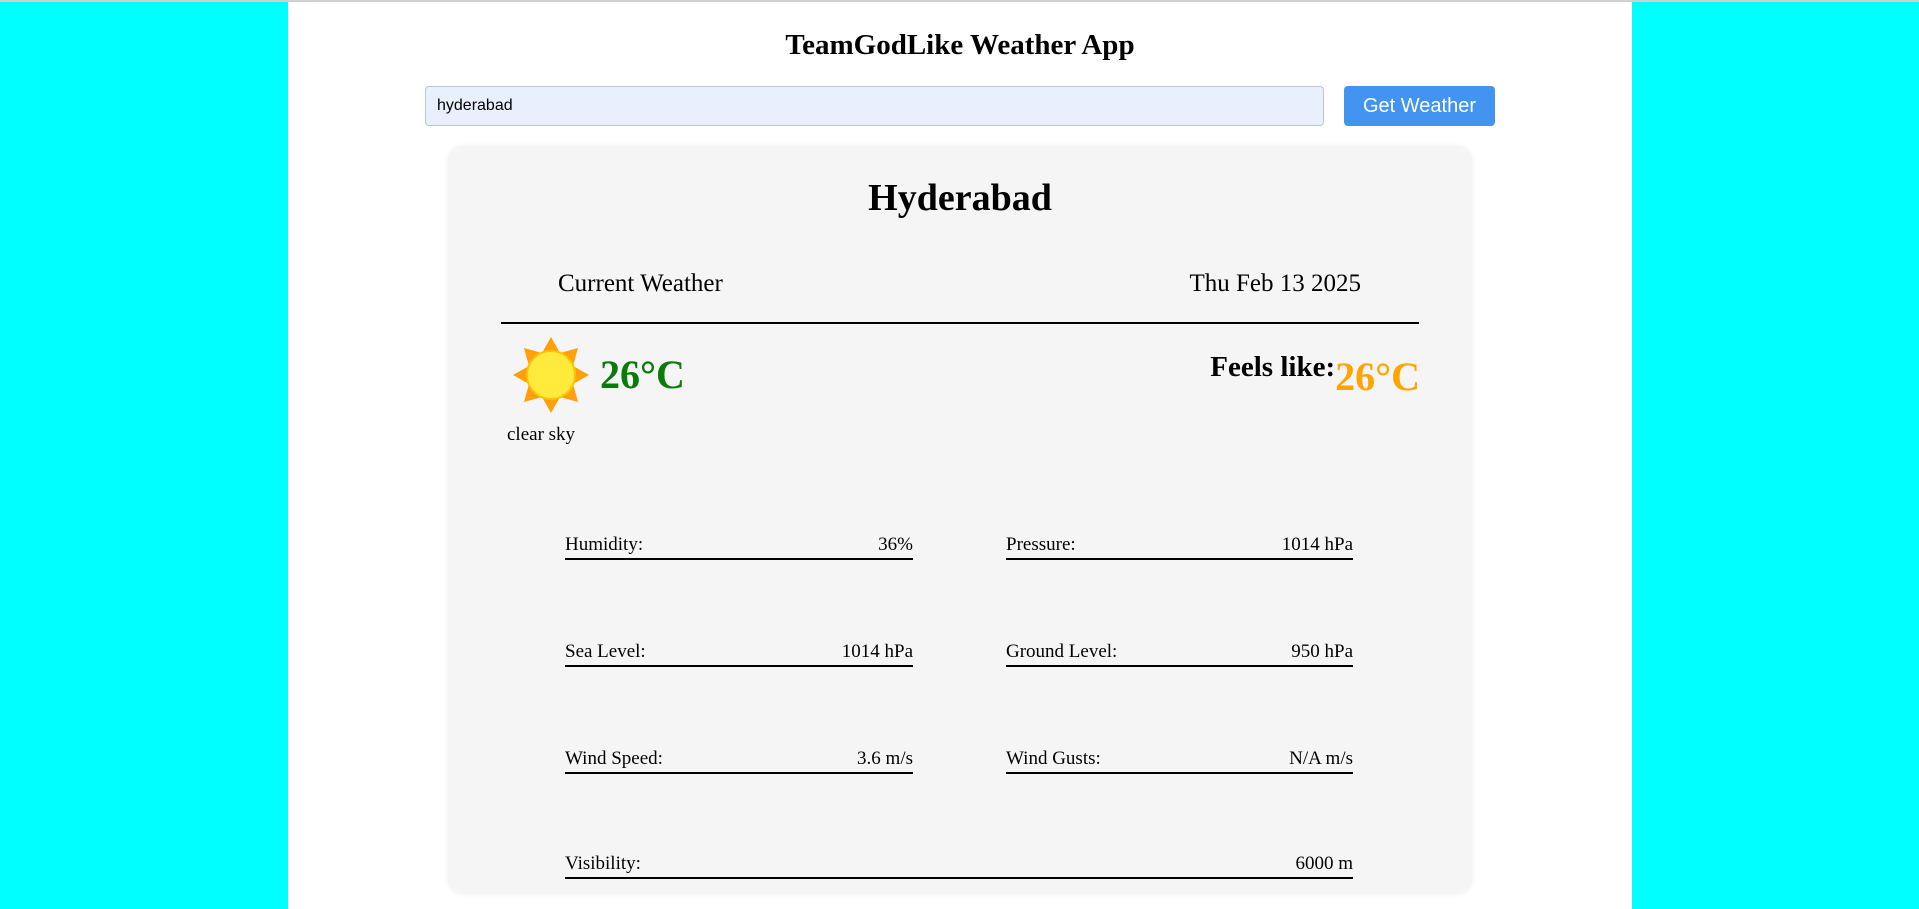 The height and width of the screenshot is (909, 1919). Describe the element at coordinates (1179, 654) in the screenshot. I see `ground-level-metric: Ground Level: 950 hPa` at that location.